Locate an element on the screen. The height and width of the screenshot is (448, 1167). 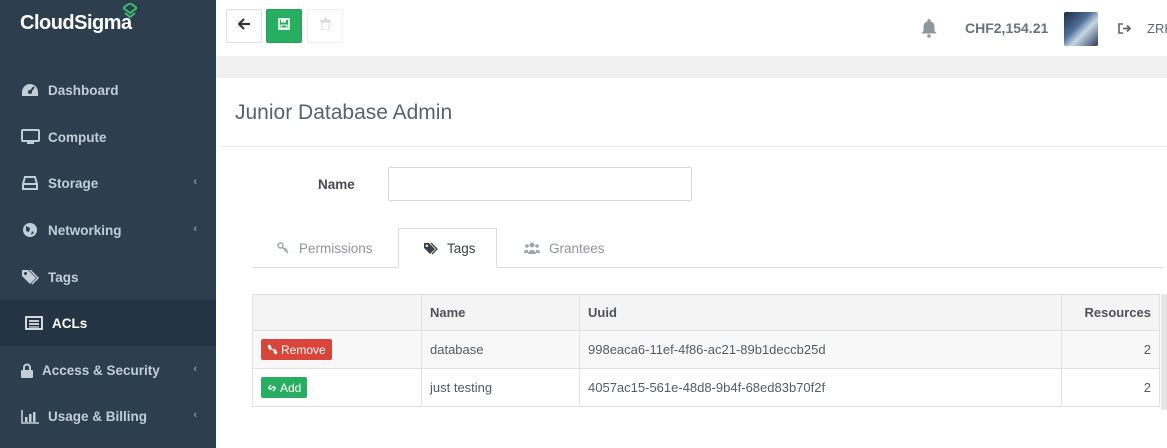
sidebar-item-label: ACLs is located at coordinates (70, 323).